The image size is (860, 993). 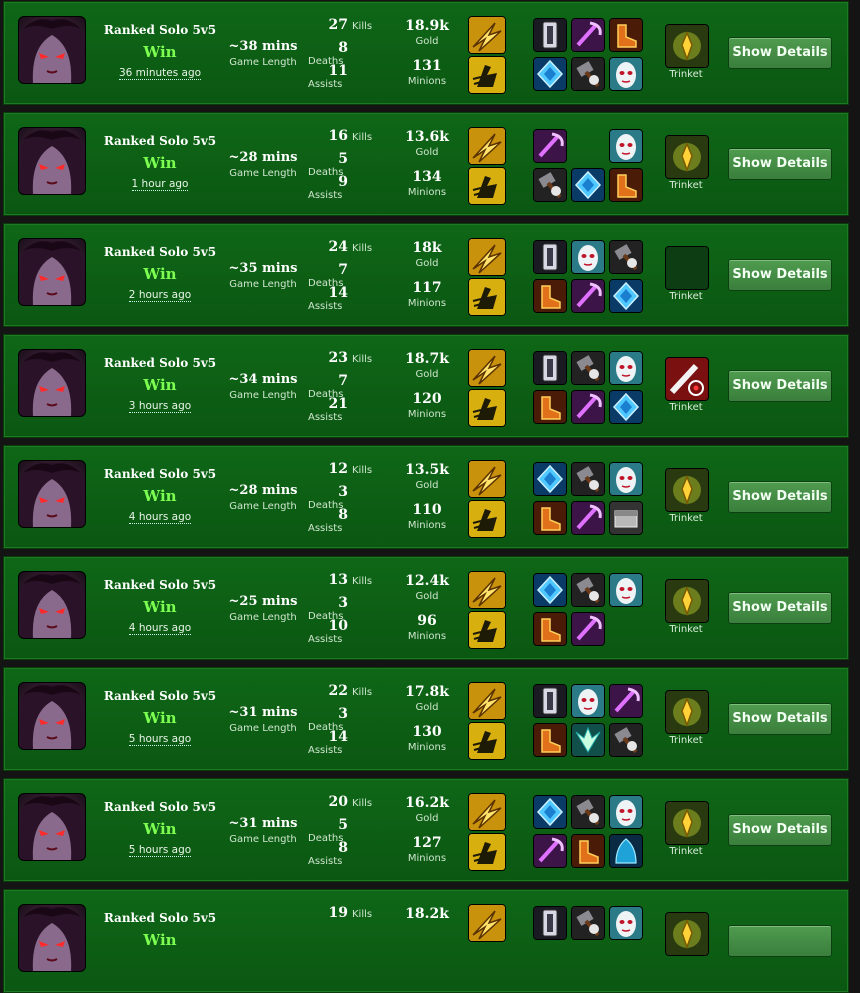 What do you see at coordinates (427, 470) in the screenshot?
I see `gold-value: 13.5k` at bounding box center [427, 470].